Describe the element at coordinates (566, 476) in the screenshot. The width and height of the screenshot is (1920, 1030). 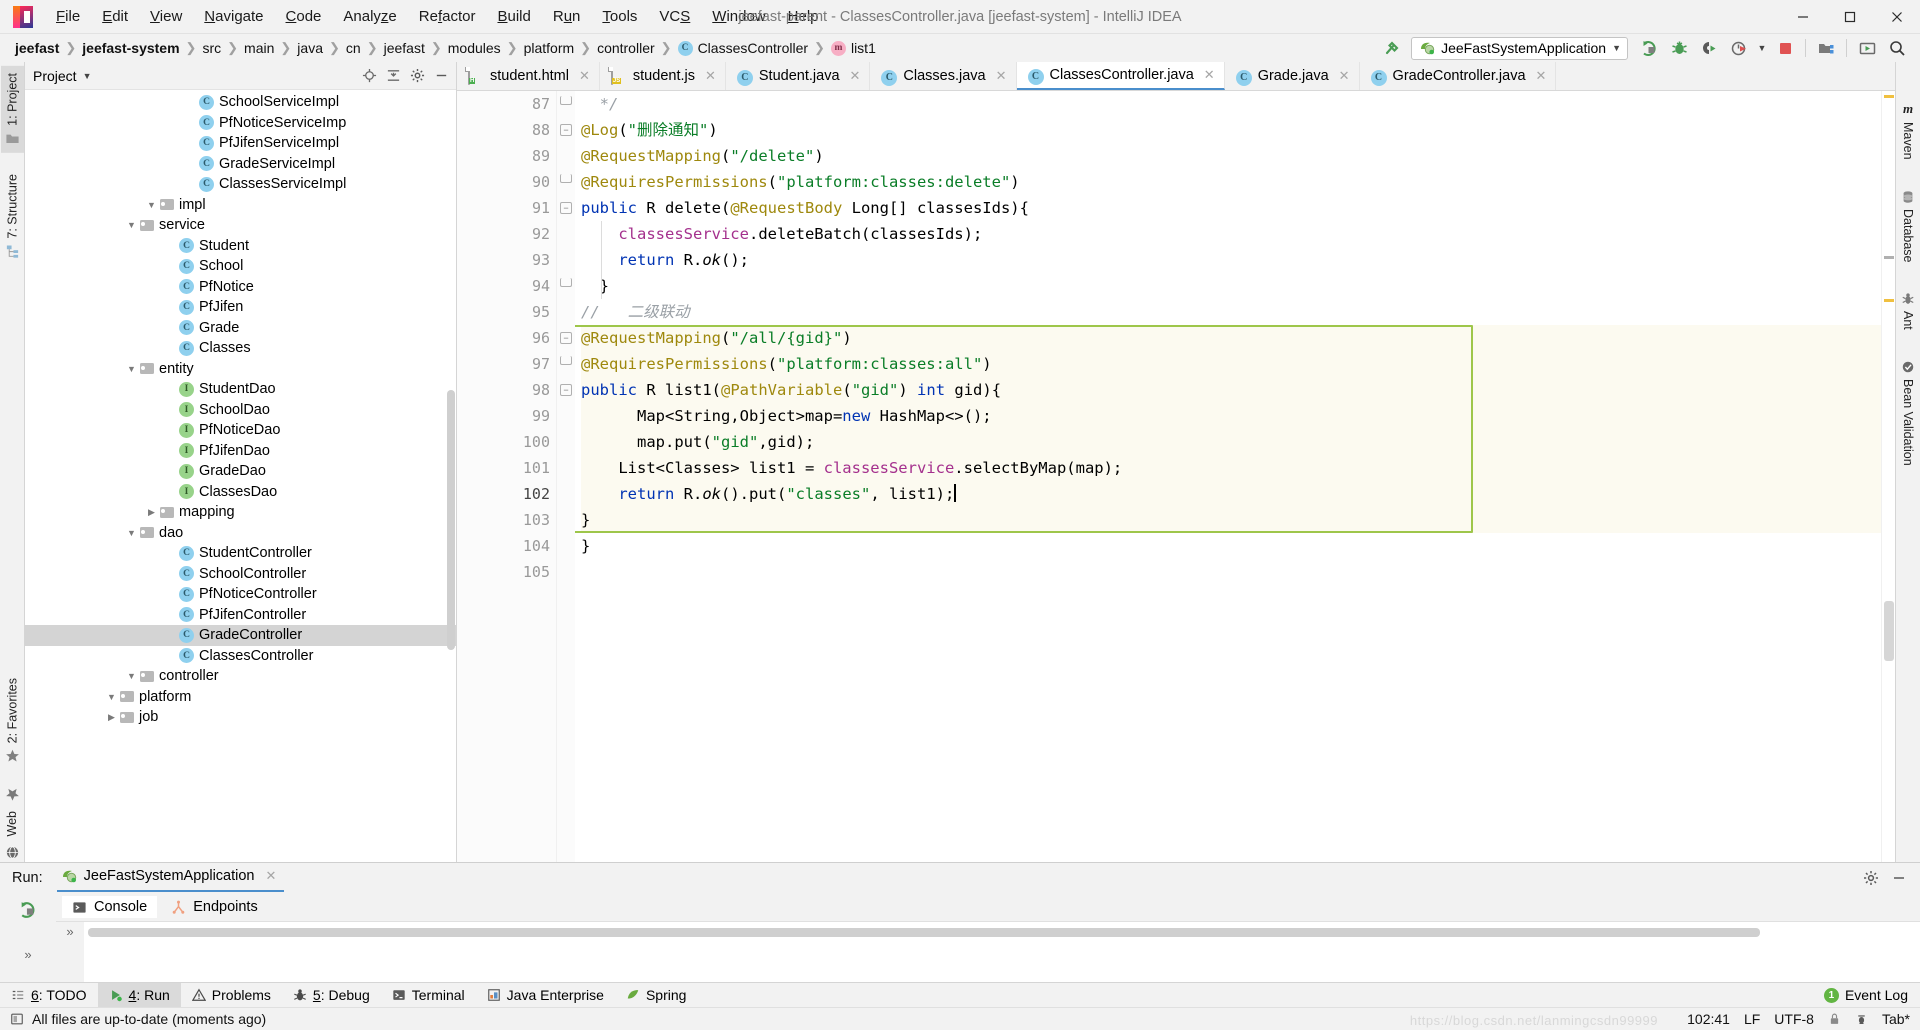
I see `editor-fold-column: − − − −` at that location.